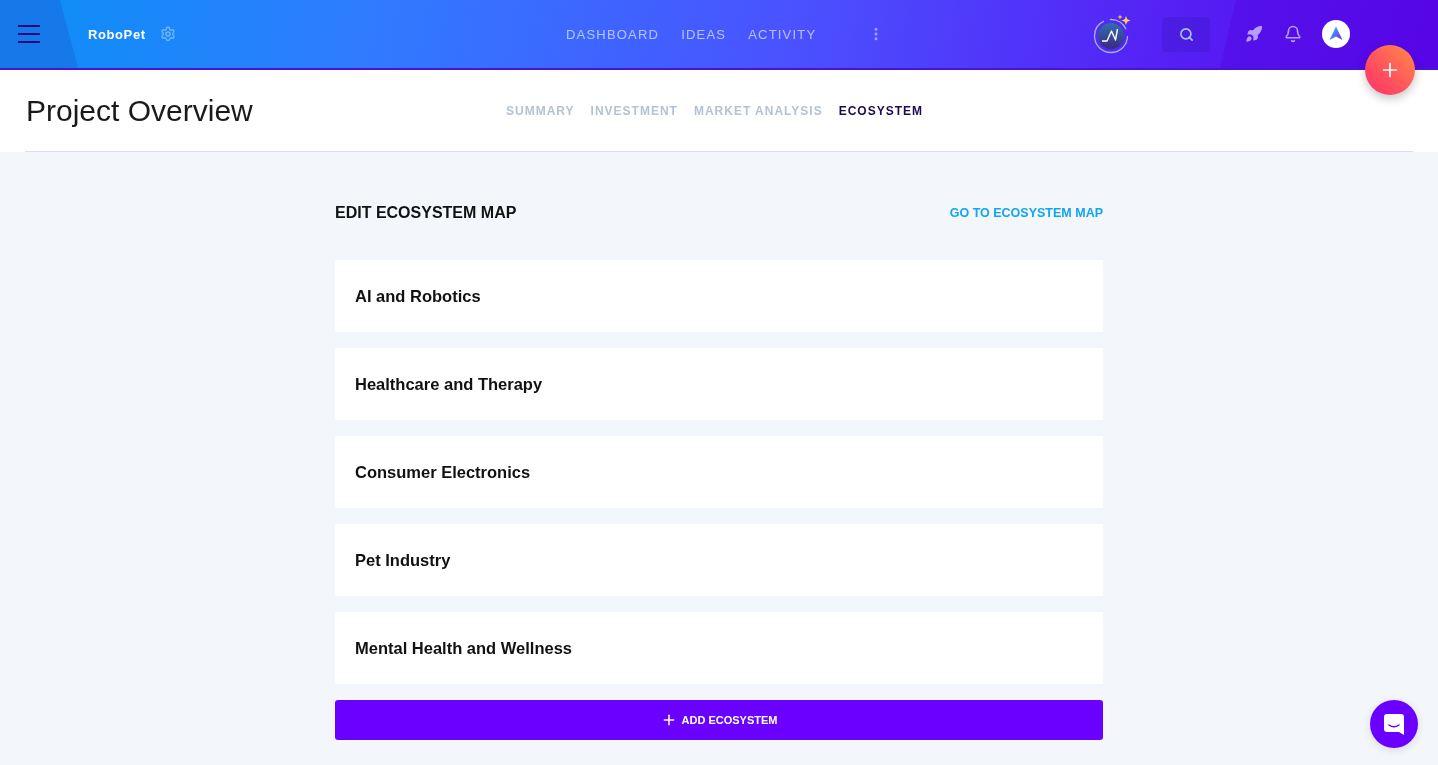  Describe the element at coordinates (1336, 34) in the screenshot. I see `avatar-icon` at that location.